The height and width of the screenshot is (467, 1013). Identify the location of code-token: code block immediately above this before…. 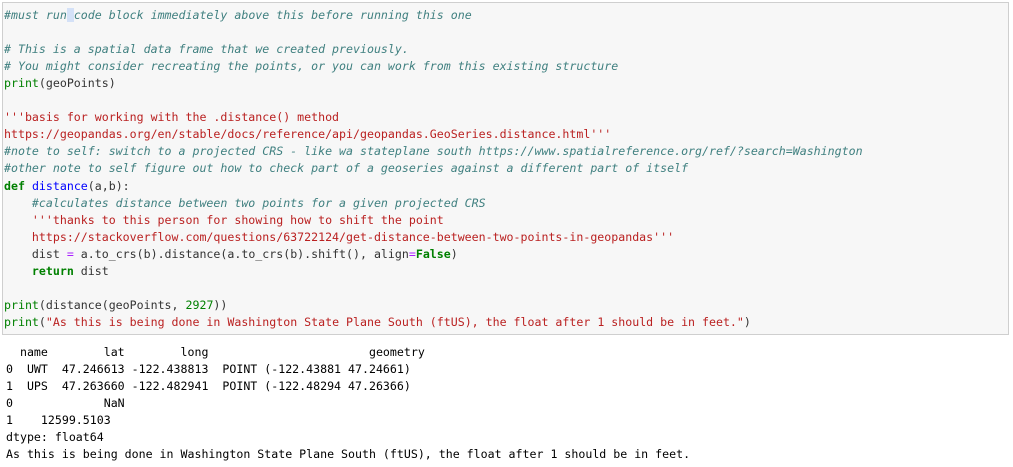
(272, 15).